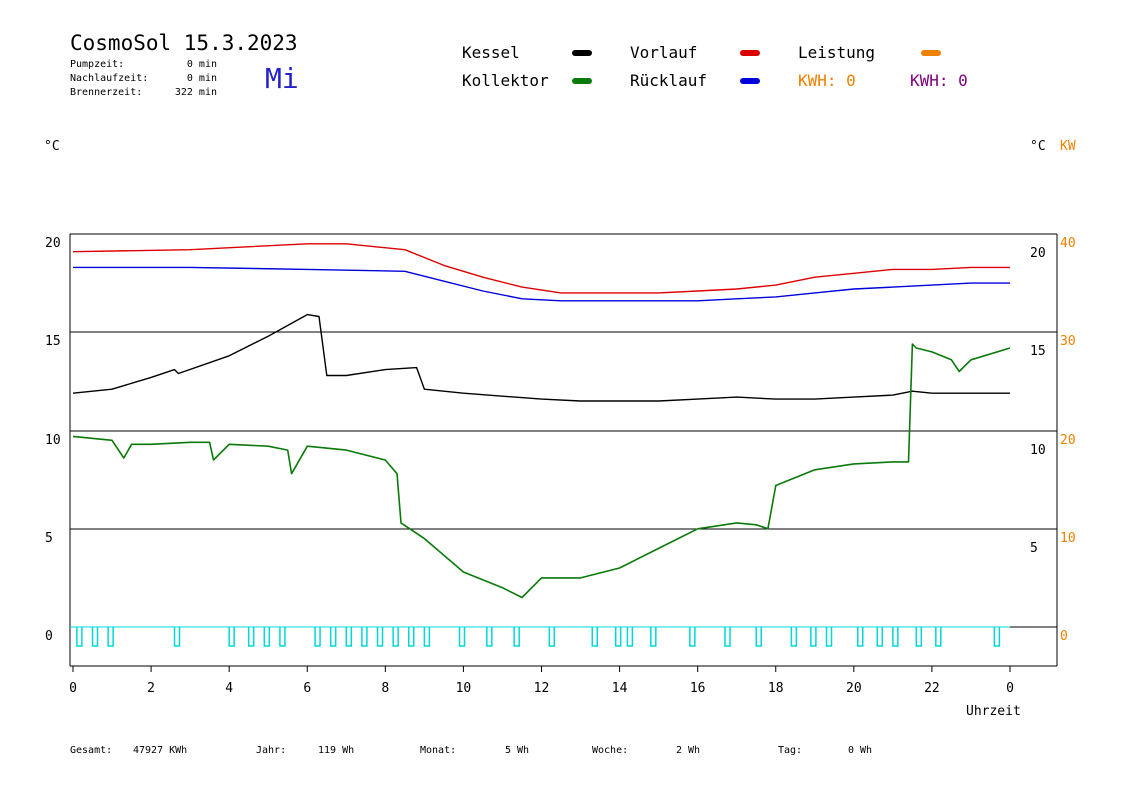 This screenshot has width=1148, height=812. What do you see at coordinates (827, 80) in the screenshot?
I see `legend-kwh-orange: KWH: 0` at bounding box center [827, 80].